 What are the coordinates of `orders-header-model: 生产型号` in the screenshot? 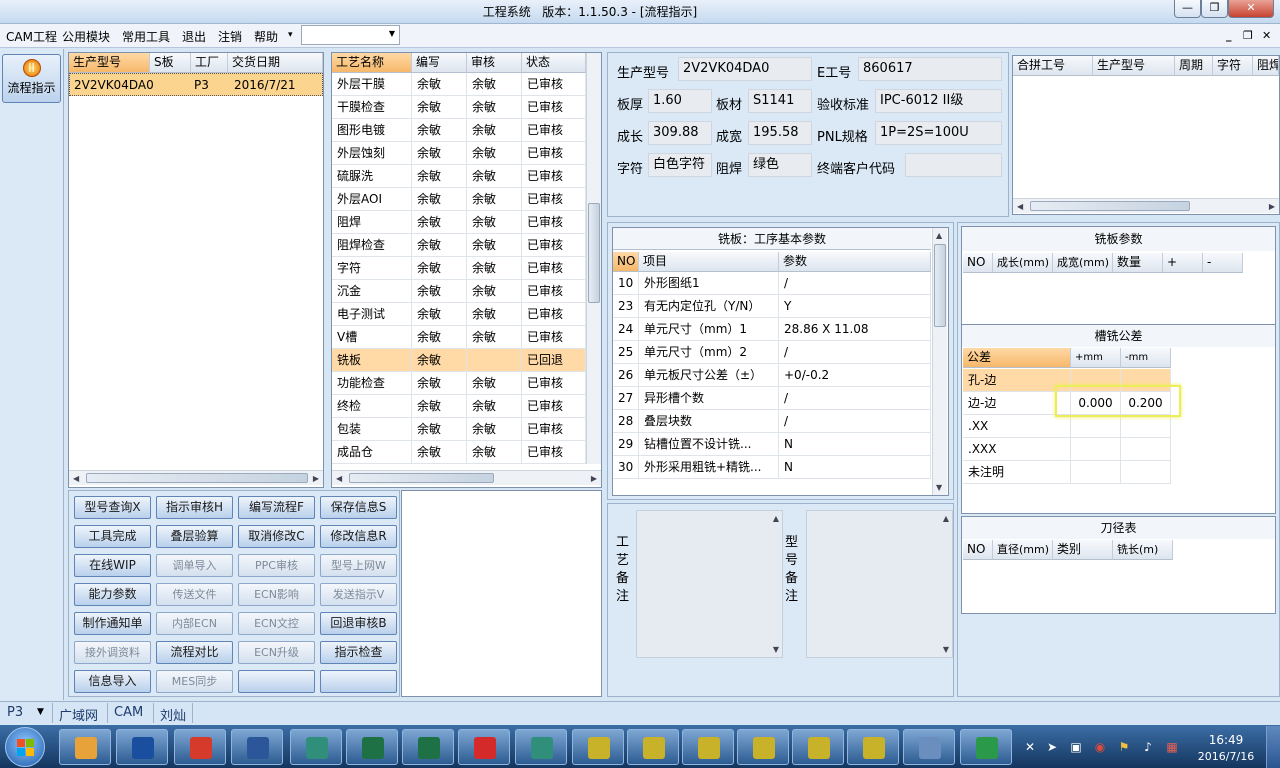 It's located at (109, 63).